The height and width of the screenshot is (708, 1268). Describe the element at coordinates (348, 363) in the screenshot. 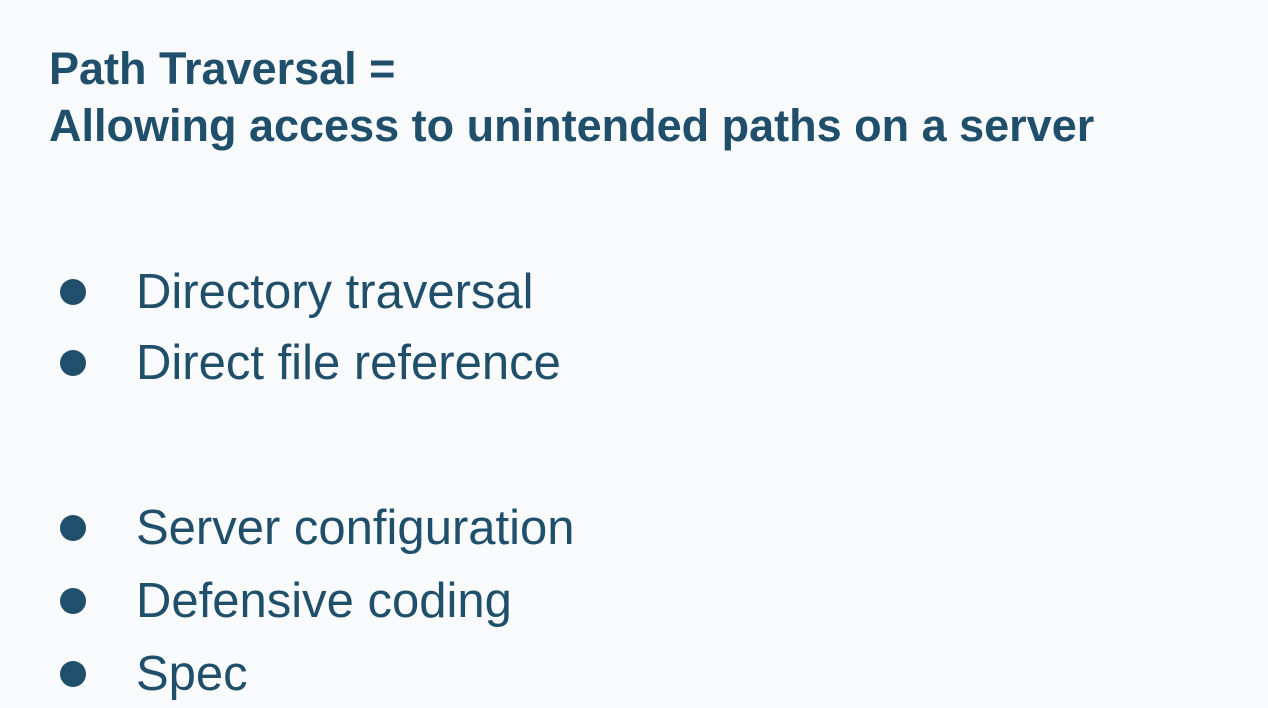

I see `bullet-text: Direct file reference` at that location.